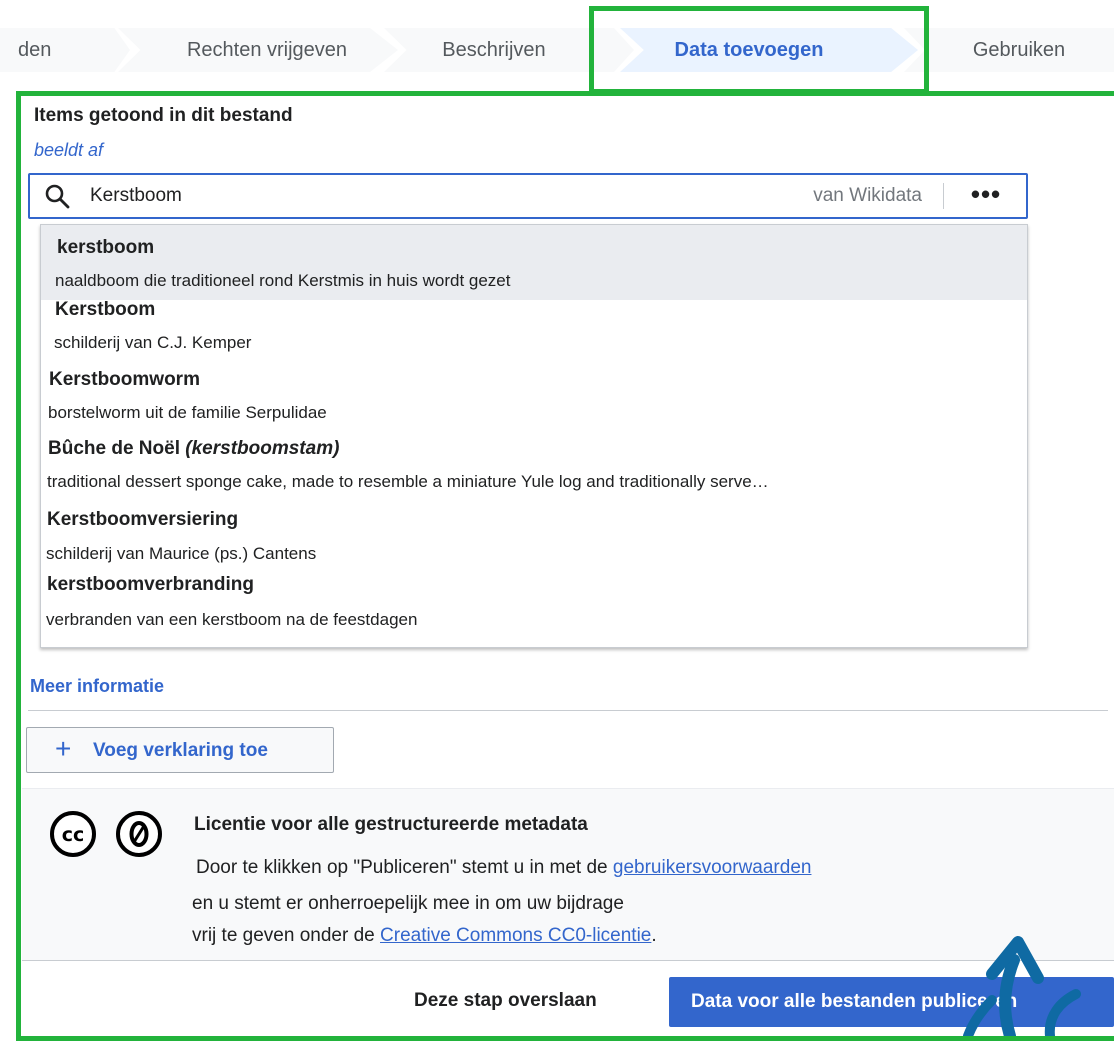 Image resolution: width=1114 pixels, height=1041 pixels. I want to click on step-label: den, so click(35, 50).